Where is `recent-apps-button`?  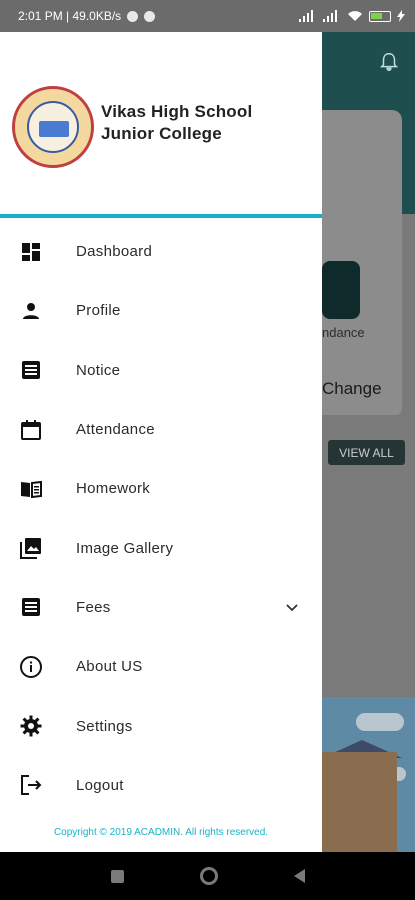 recent-apps-button is located at coordinates (117, 876).